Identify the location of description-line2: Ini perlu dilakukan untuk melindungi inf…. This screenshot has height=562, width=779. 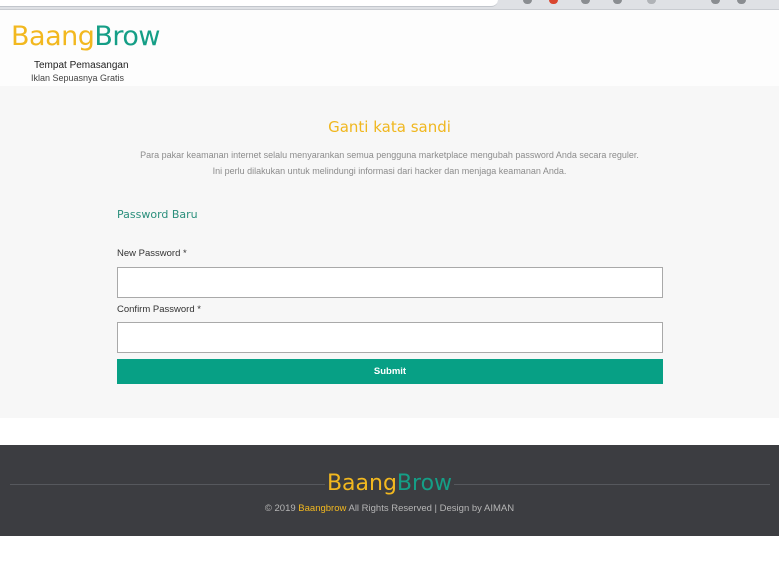
(389, 171).